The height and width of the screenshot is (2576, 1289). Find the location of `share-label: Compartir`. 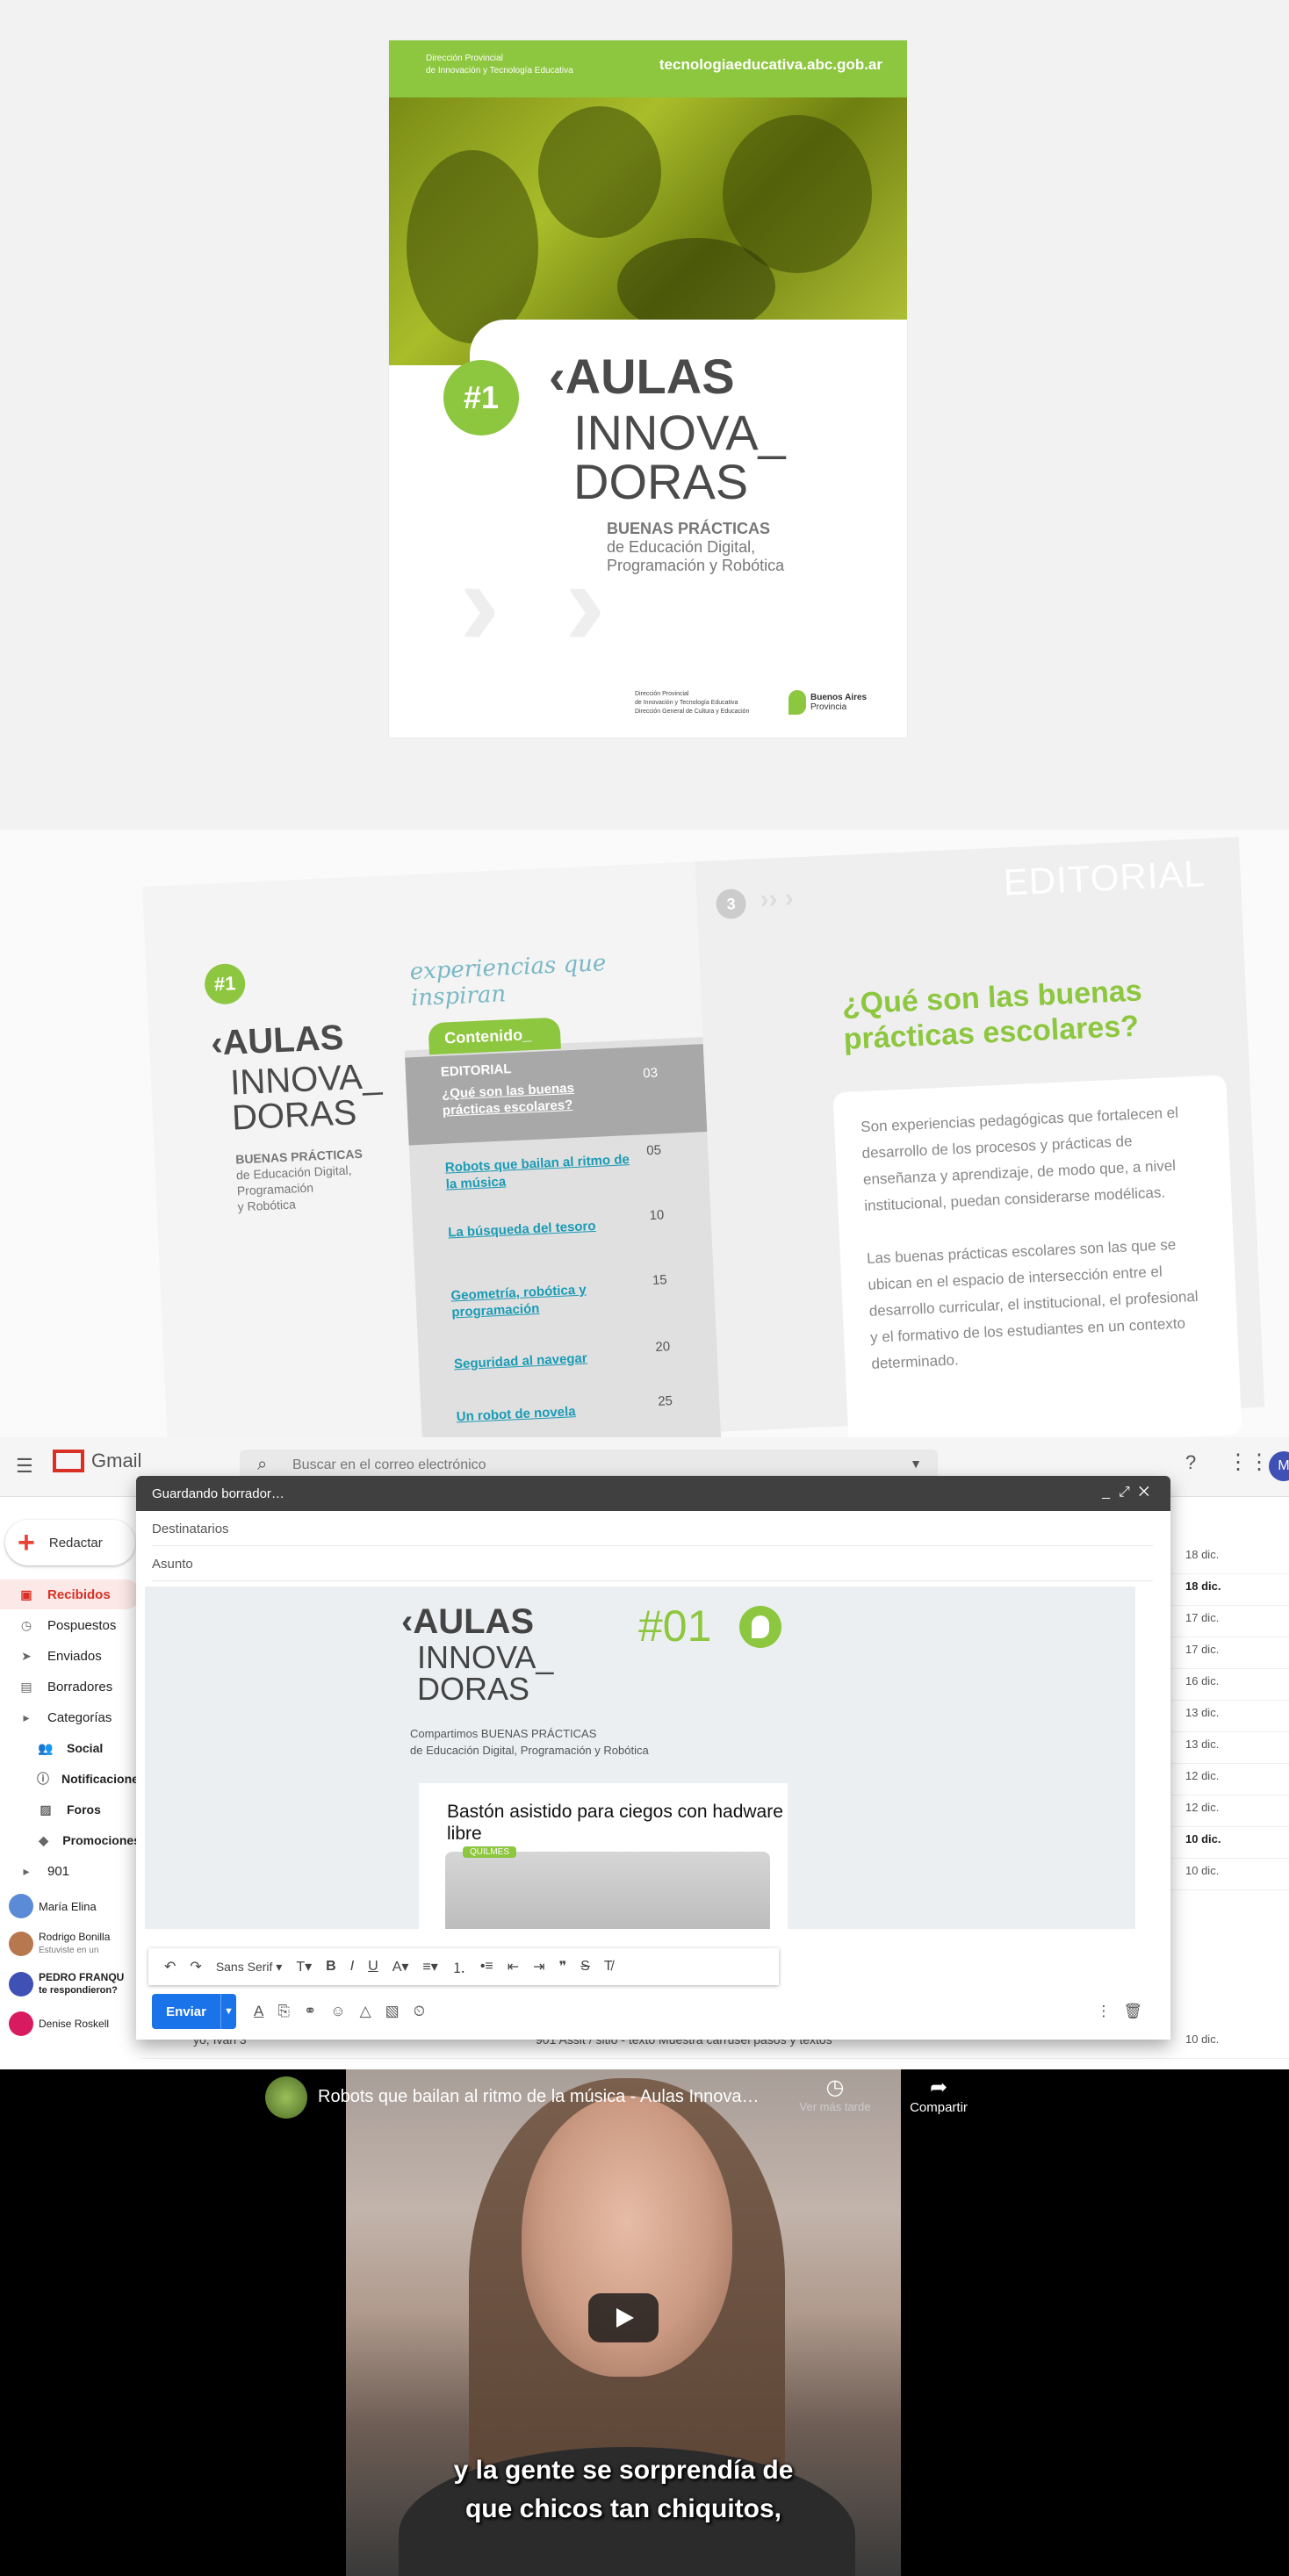

share-label: Compartir is located at coordinates (939, 2107).